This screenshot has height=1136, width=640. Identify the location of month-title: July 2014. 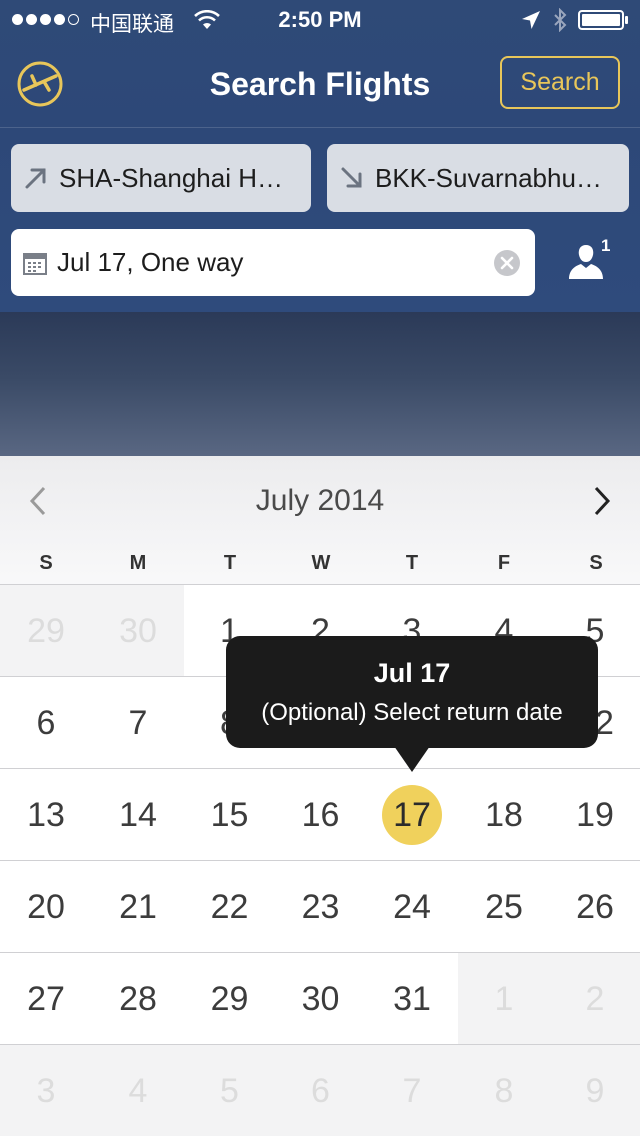
(320, 500).